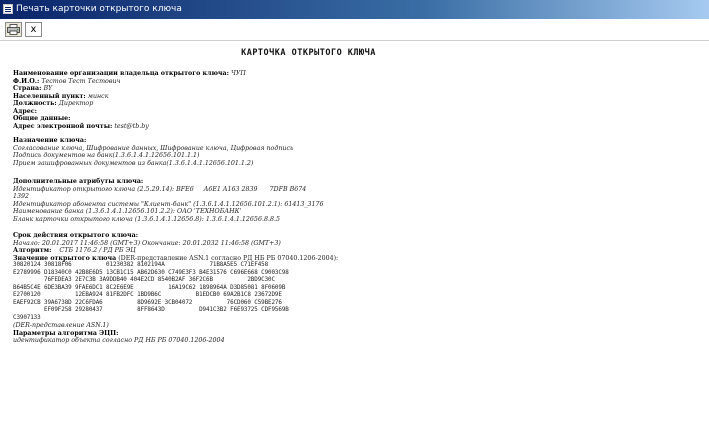  I want to click on toolbar: x, so click(354, 30).